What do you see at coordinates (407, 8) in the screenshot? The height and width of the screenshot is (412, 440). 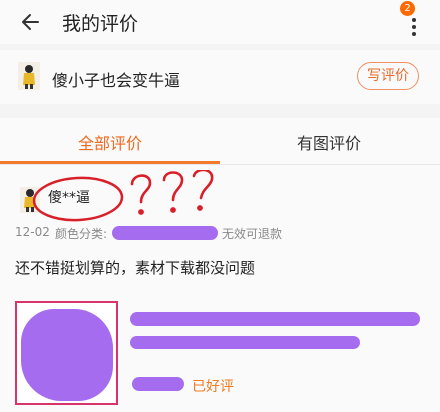 I see `notification-badge: 2` at bounding box center [407, 8].